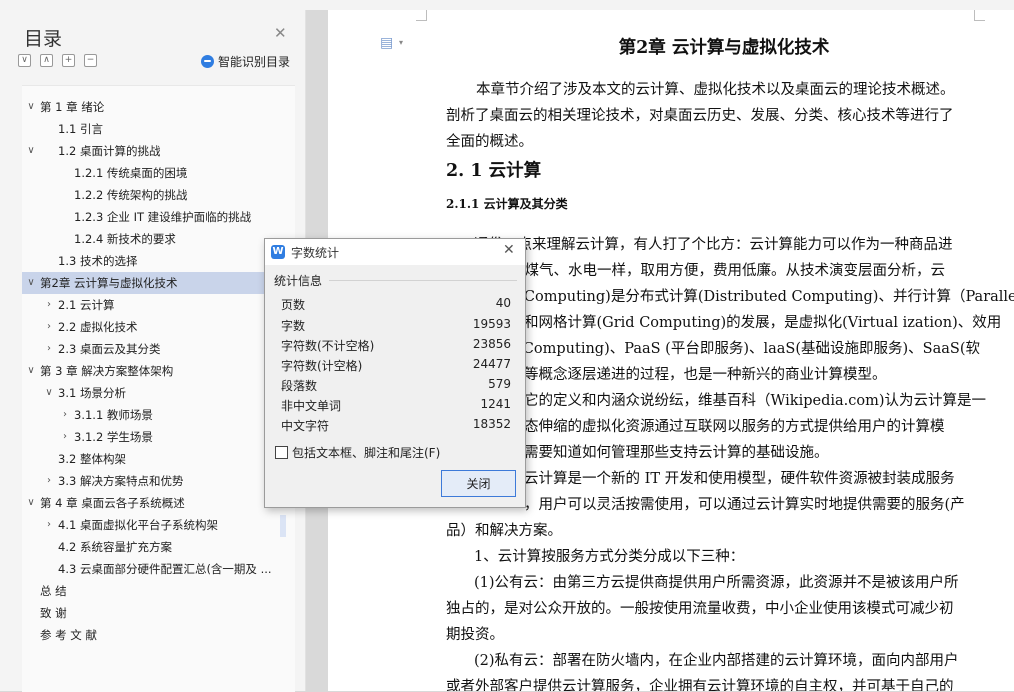  What do you see at coordinates (53, 613) in the screenshot?
I see `toc-item-label: 致 谢` at bounding box center [53, 613].